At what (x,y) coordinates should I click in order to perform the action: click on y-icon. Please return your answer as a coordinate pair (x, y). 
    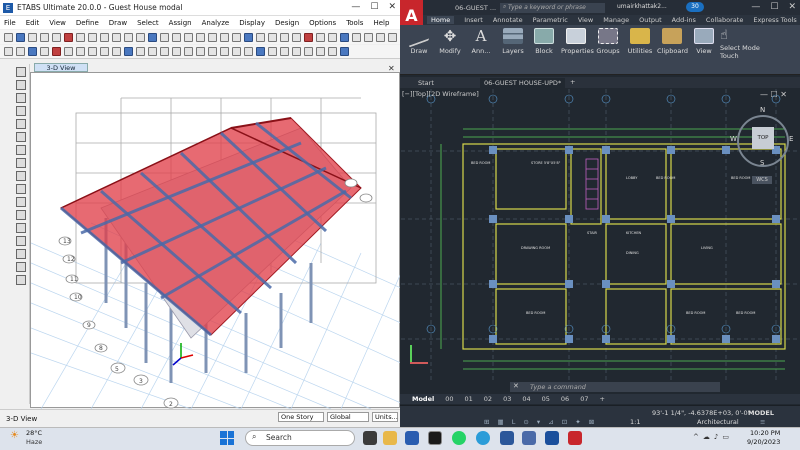
    Looking at the image, I should click on (248, 51).